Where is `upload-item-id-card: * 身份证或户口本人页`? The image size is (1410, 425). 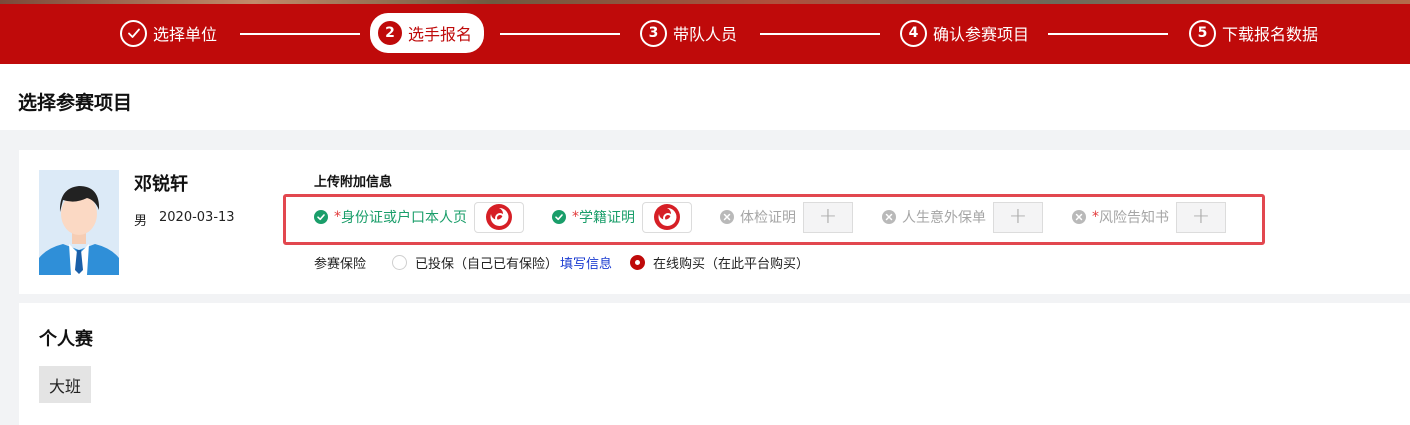 upload-item-id-card: * 身份证或户口本人页 is located at coordinates (419, 217).